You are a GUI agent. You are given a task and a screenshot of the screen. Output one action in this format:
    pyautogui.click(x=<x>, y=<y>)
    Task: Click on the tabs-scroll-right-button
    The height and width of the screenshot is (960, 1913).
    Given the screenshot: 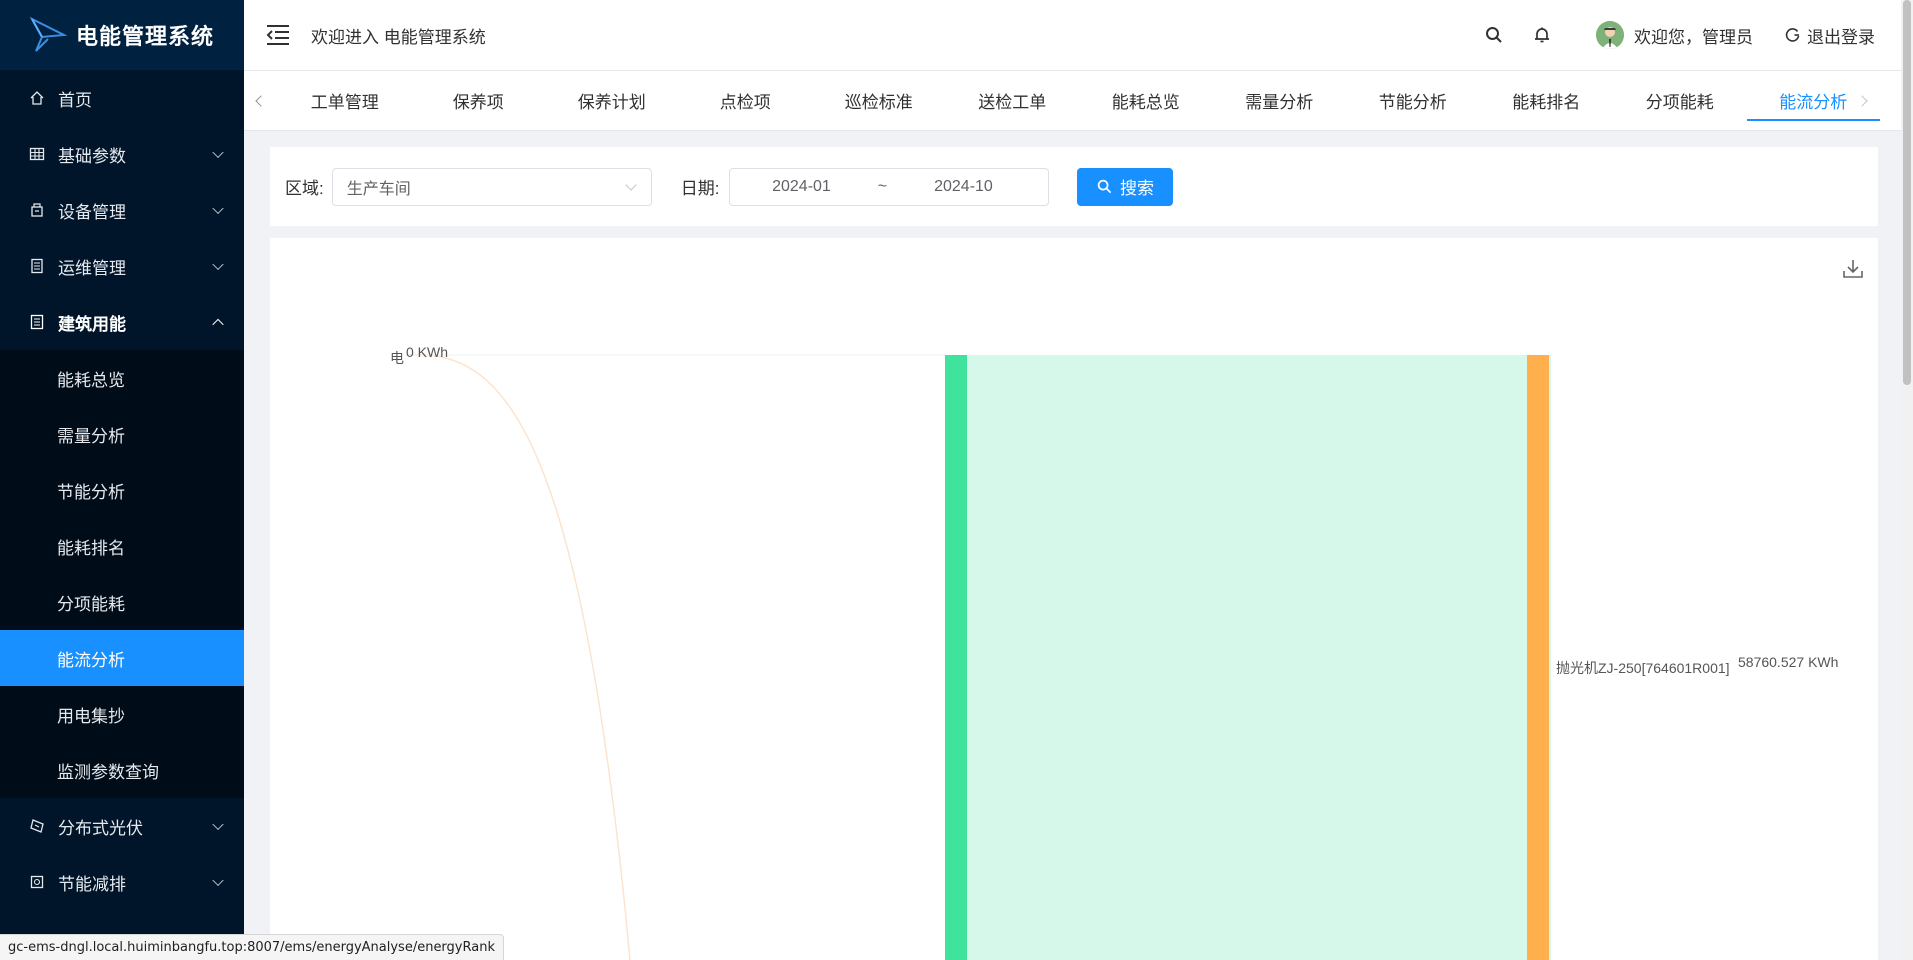 What is the action you would take?
    pyautogui.click(x=1862, y=100)
    